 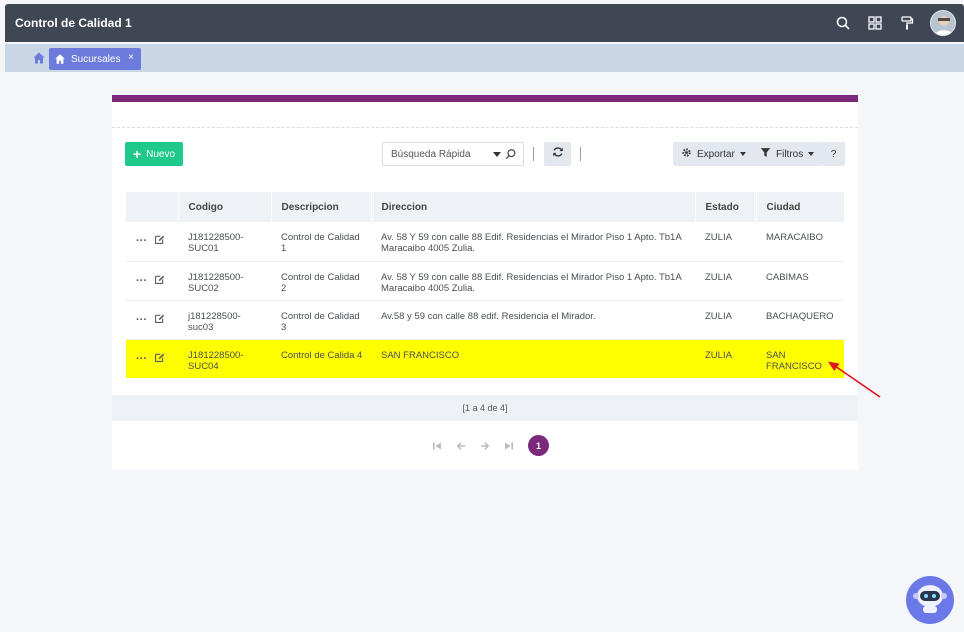 I want to click on filters-button: Filtros, so click(x=787, y=154).